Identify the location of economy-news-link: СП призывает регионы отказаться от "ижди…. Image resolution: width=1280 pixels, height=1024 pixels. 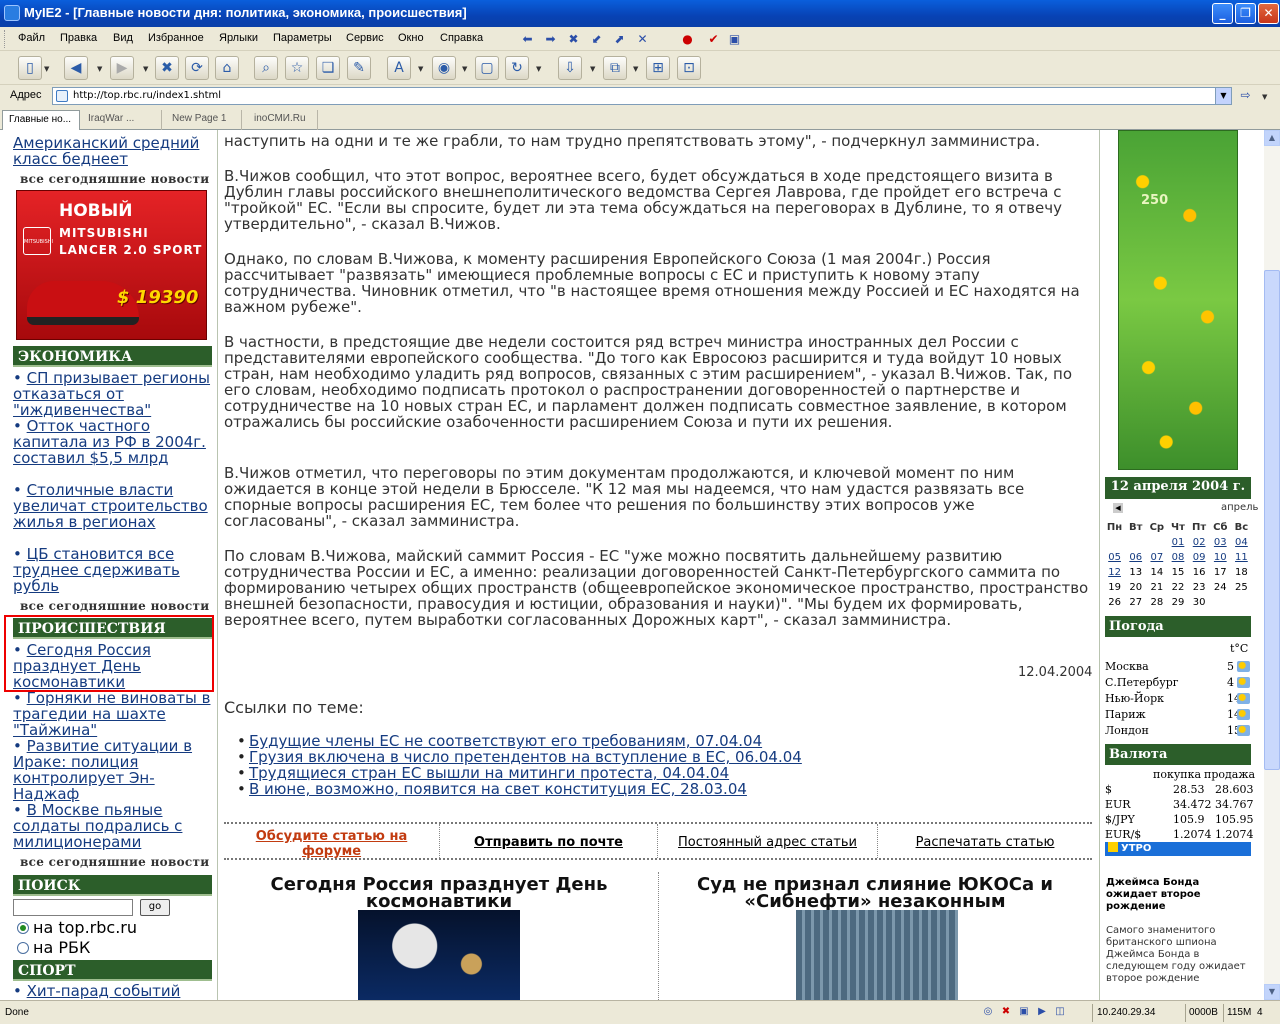
(111, 394).